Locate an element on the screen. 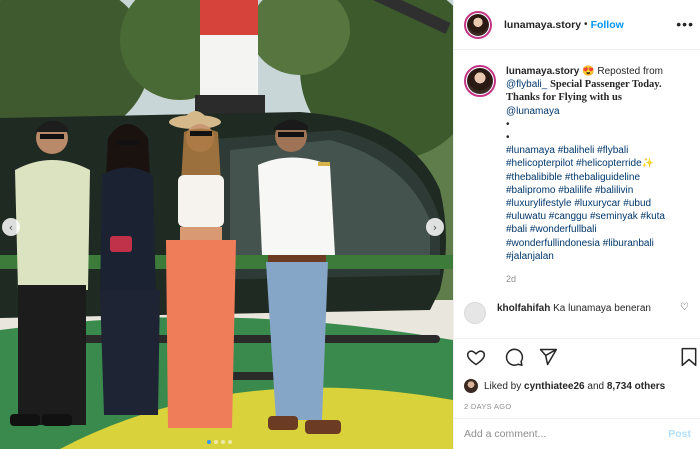 Image resolution: width=700 pixels, height=449 pixels. avatar is located at coordinates (478, 24).